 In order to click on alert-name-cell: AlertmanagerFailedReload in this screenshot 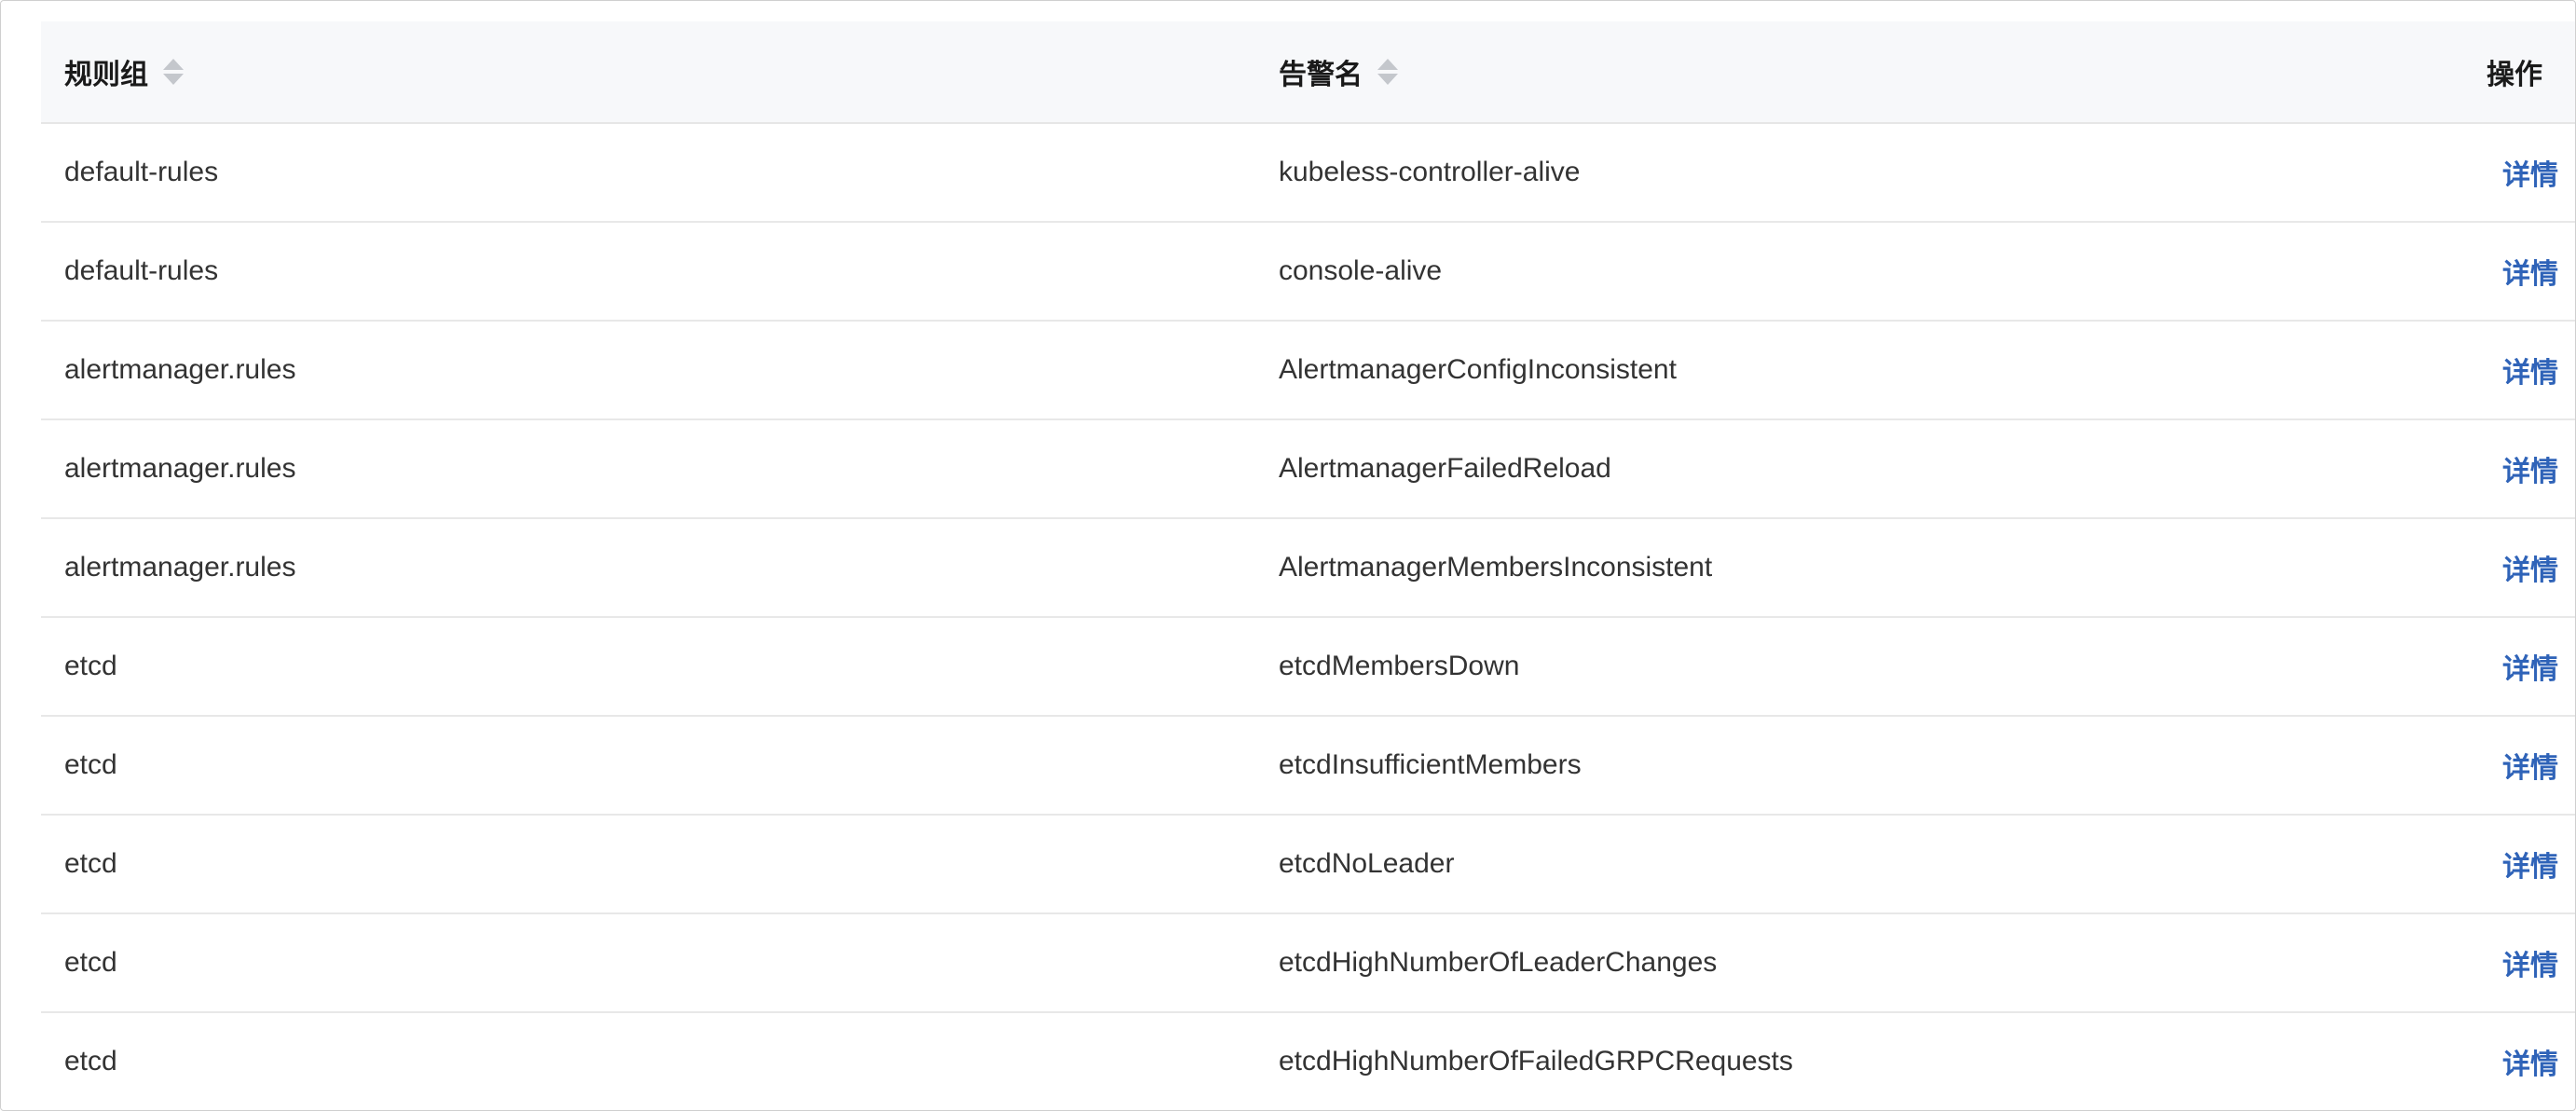, I will do `click(1445, 468)`.